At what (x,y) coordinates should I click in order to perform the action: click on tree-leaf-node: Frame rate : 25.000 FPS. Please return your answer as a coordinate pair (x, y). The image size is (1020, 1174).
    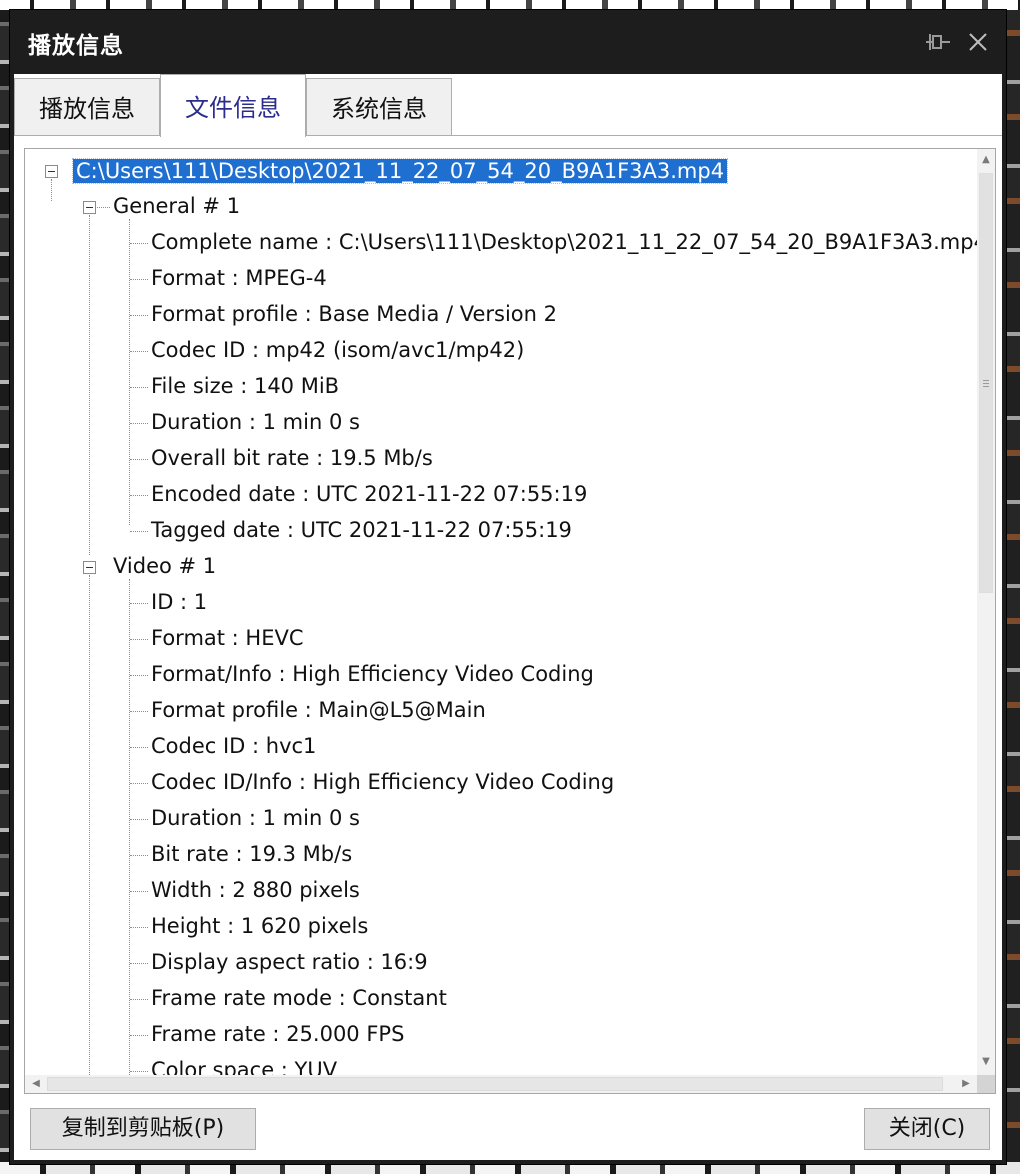
    Looking at the image, I should click on (277, 1034).